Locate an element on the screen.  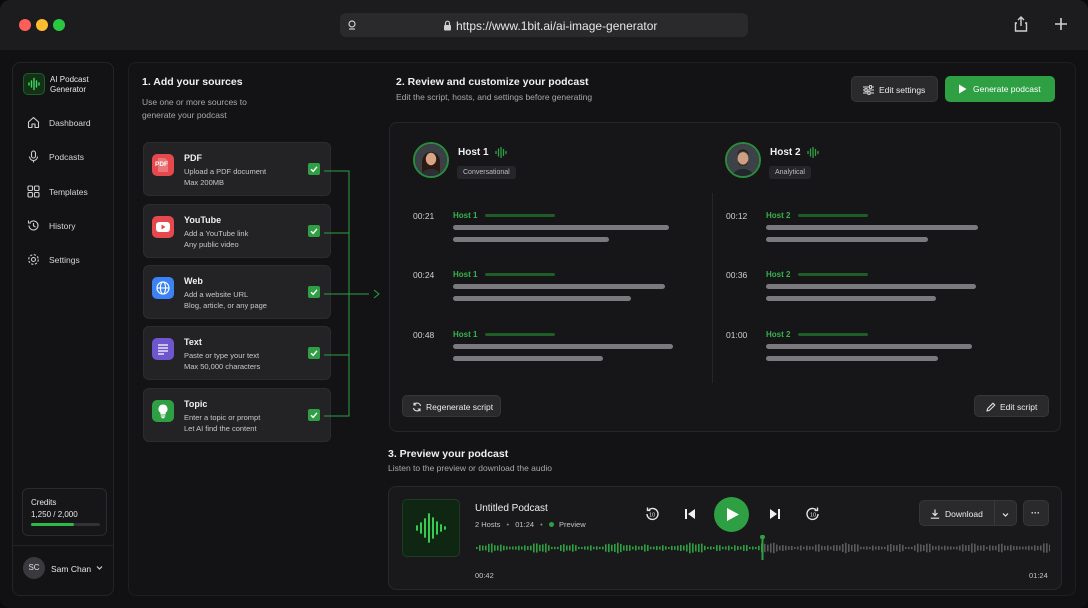
browser-titlebar: https://www.1bit.ai/ai-image-generator is located at coordinates (544, 25).